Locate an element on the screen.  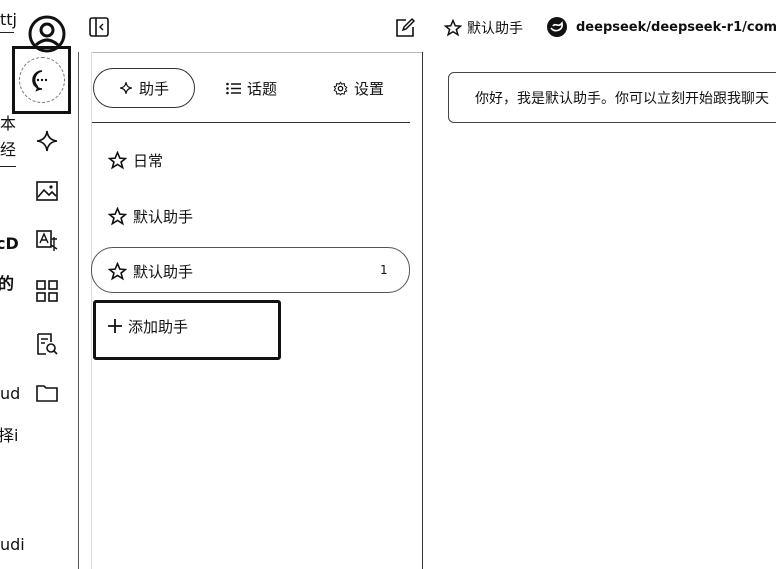
tab-label: 助手 is located at coordinates (153, 88).